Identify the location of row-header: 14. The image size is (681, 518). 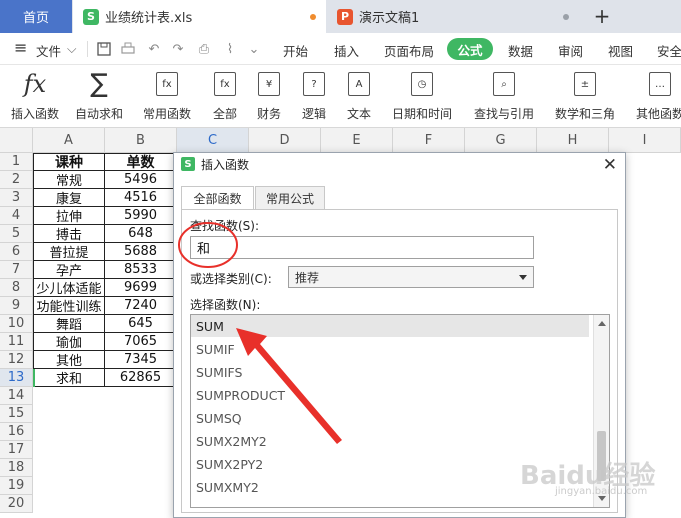
(16, 396).